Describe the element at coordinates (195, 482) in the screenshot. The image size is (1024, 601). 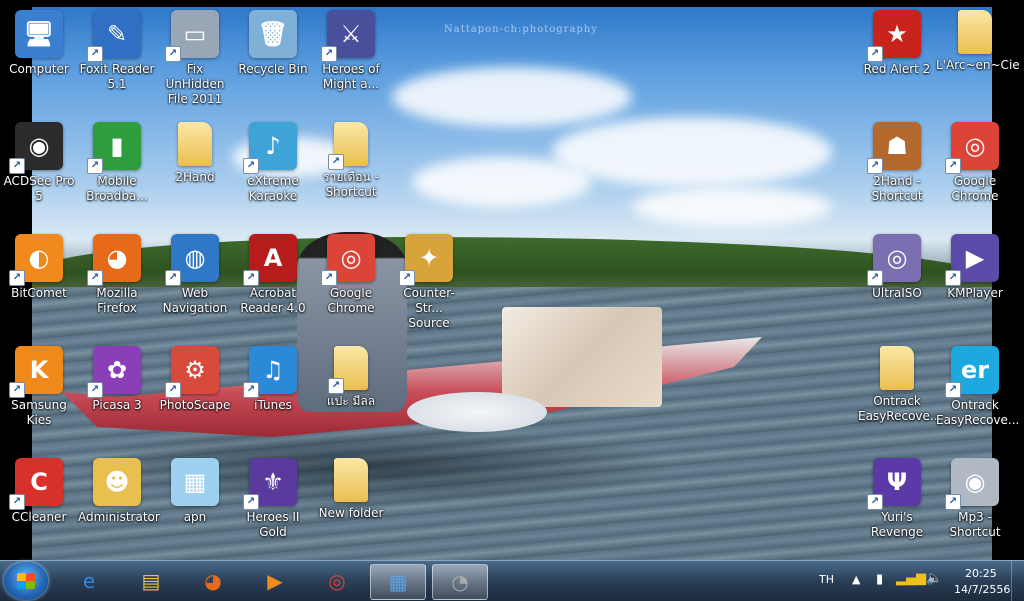
I see `apn-icon: ▦` at that location.